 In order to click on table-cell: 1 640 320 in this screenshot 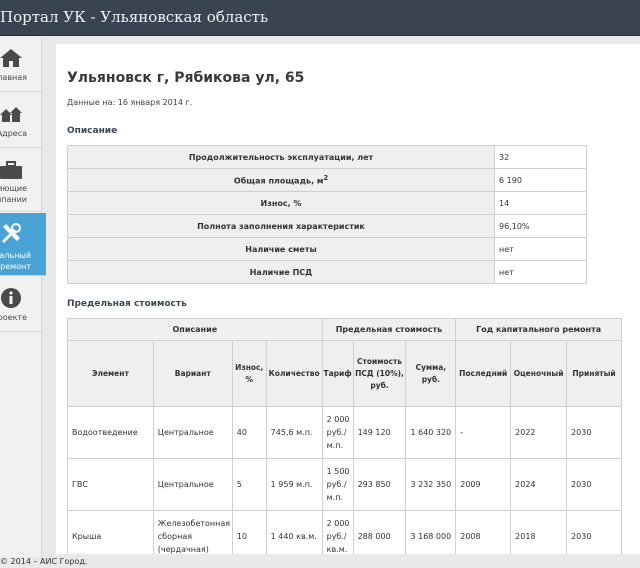, I will do `click(431, 432)`.